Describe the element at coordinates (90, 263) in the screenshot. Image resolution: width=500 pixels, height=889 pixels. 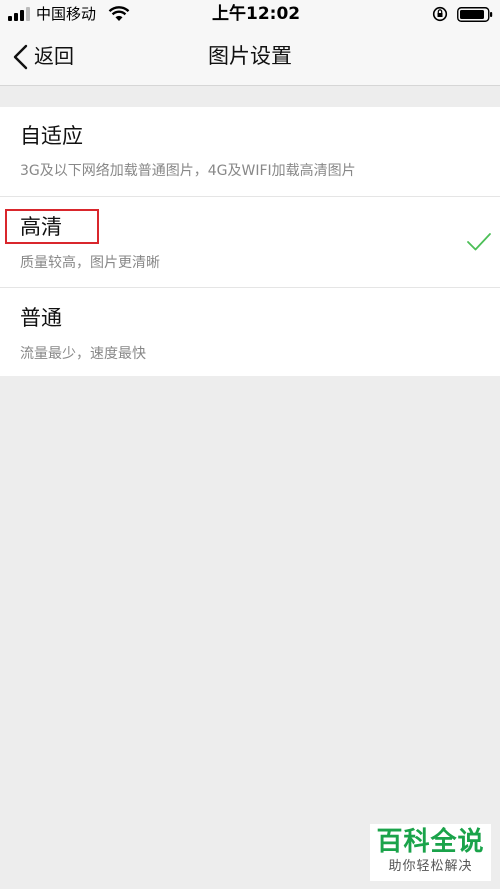
I see `option-subtitle: 质量较高，图片更清晰` at that location.